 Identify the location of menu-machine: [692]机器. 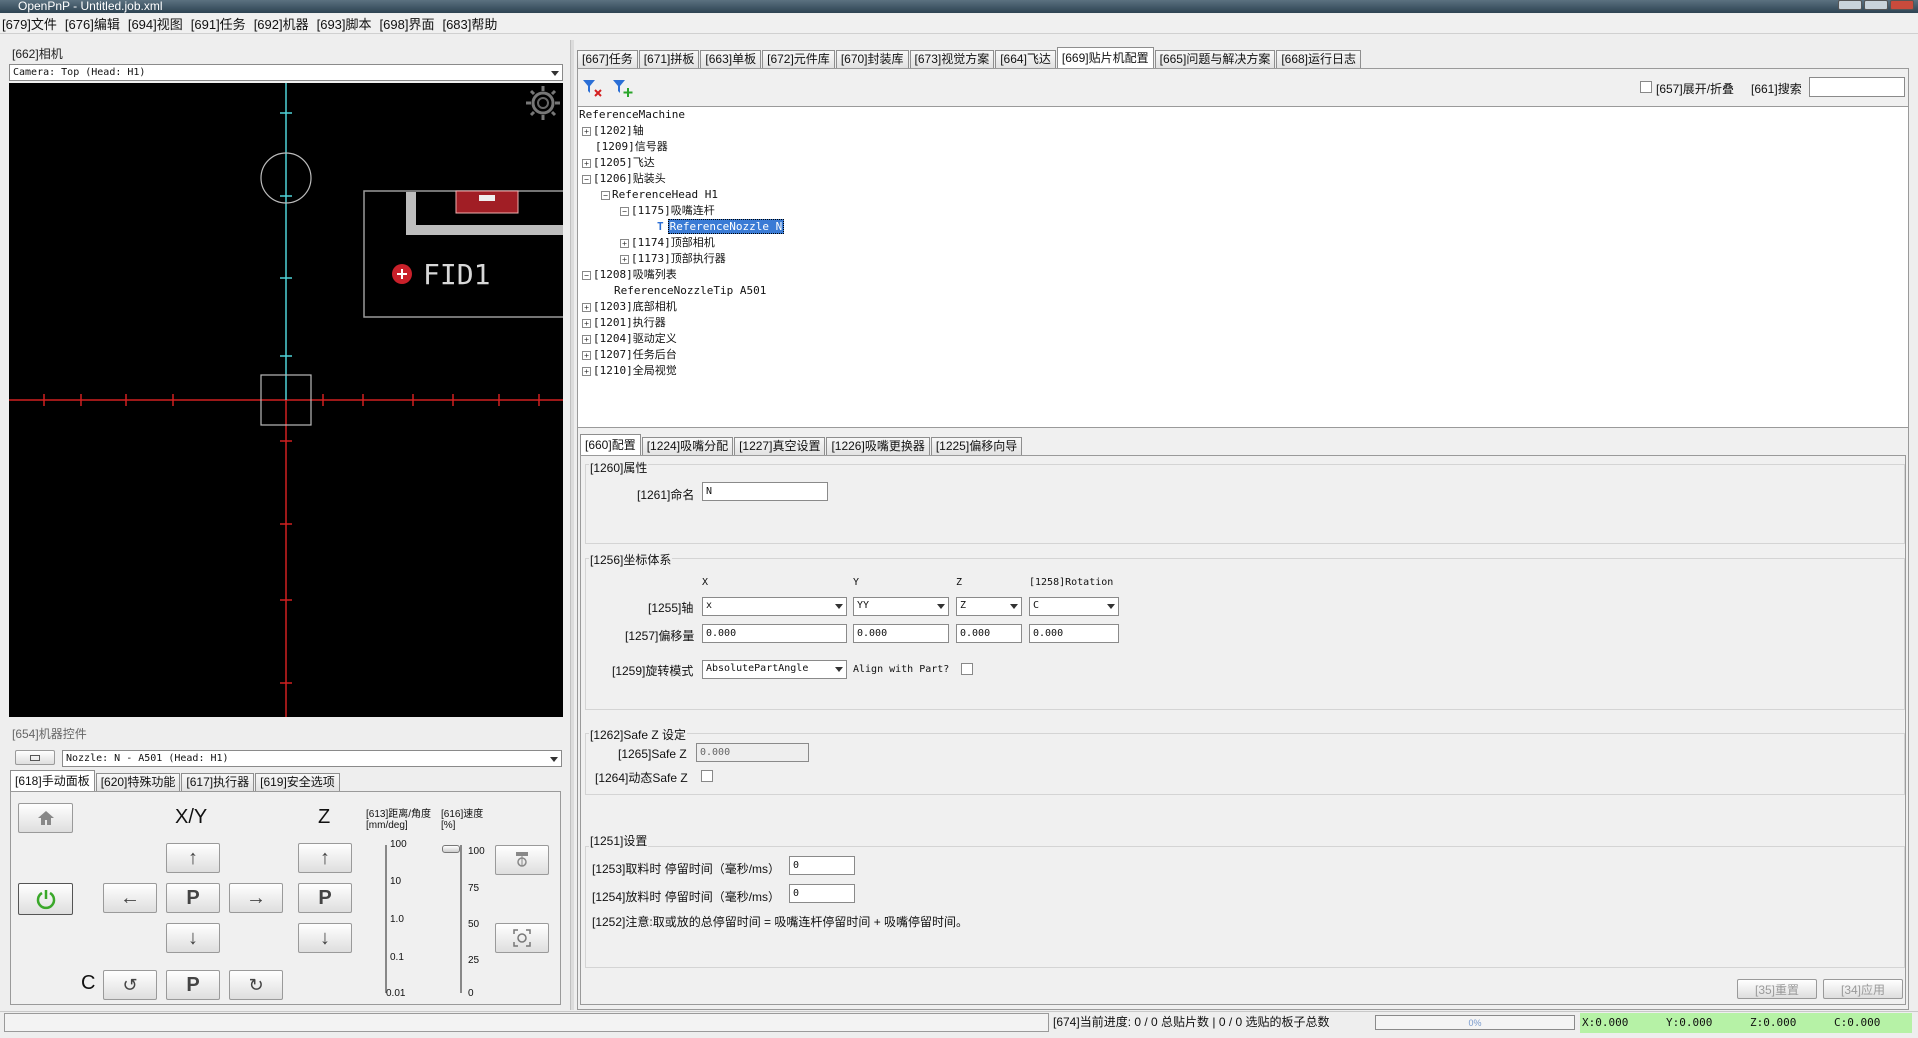
(281, 23).